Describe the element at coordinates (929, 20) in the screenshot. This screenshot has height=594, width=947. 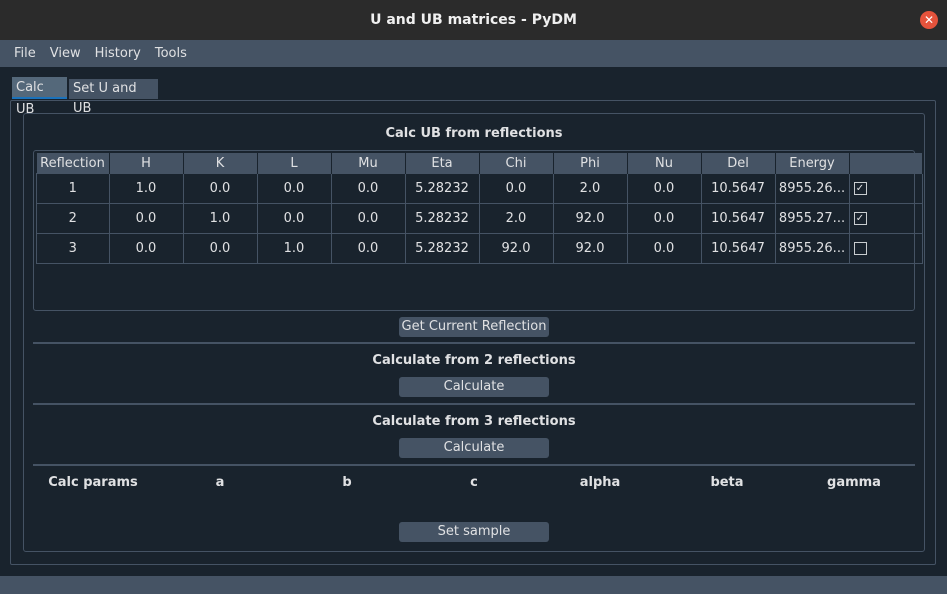
I see `close-icon: ✕` at that location.